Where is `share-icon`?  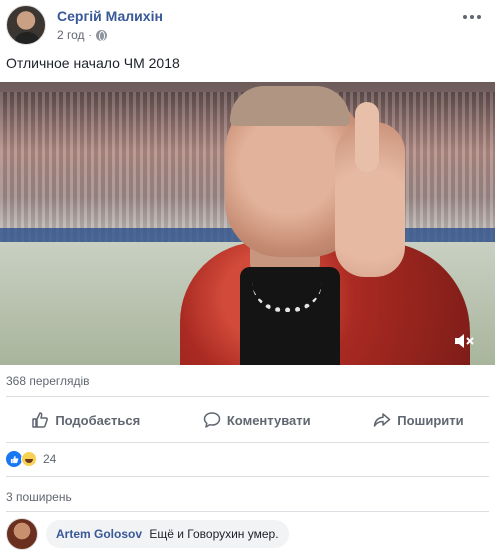
share-icon is located at coordinates (382, 420).